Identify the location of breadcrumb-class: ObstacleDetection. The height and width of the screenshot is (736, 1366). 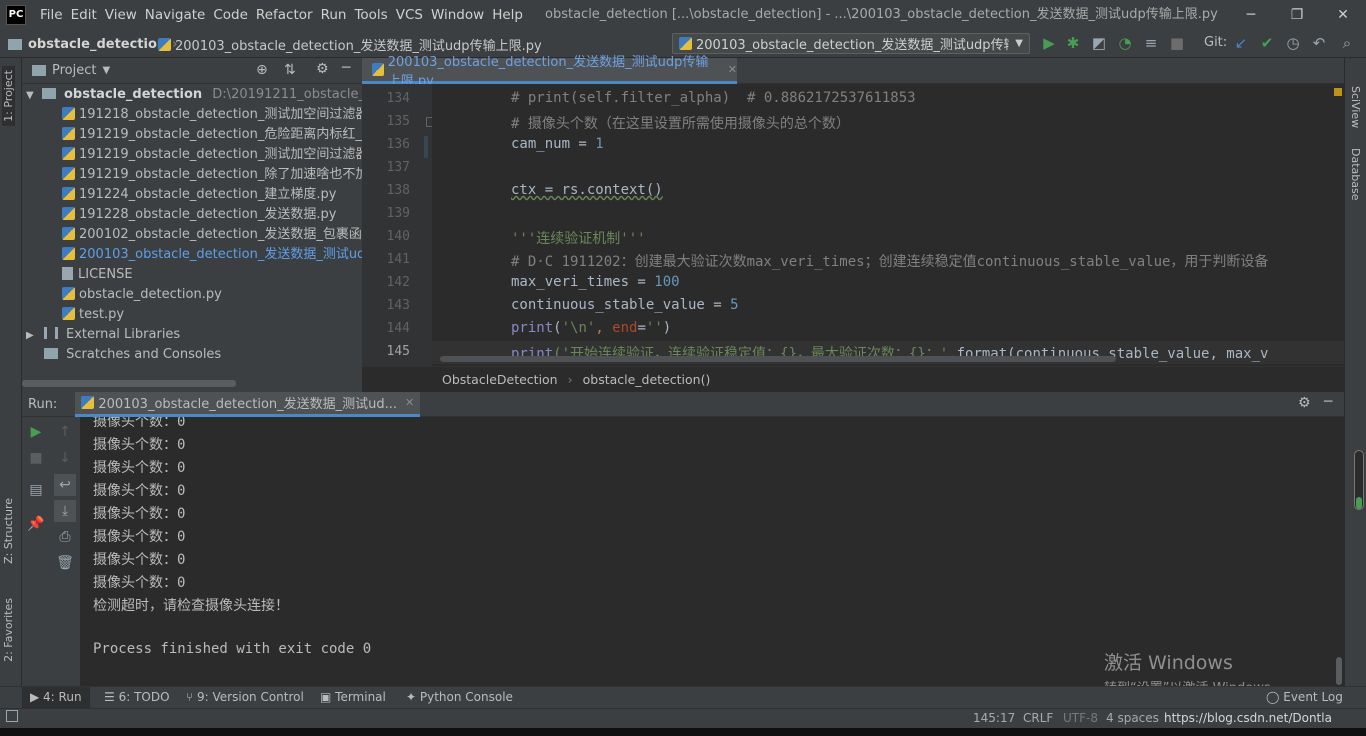
(500, 379).